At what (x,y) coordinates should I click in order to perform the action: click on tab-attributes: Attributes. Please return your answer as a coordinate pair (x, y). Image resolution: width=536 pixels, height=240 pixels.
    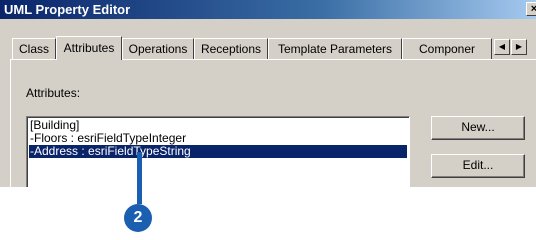
    Looking at the image, I should click on (89, 48).